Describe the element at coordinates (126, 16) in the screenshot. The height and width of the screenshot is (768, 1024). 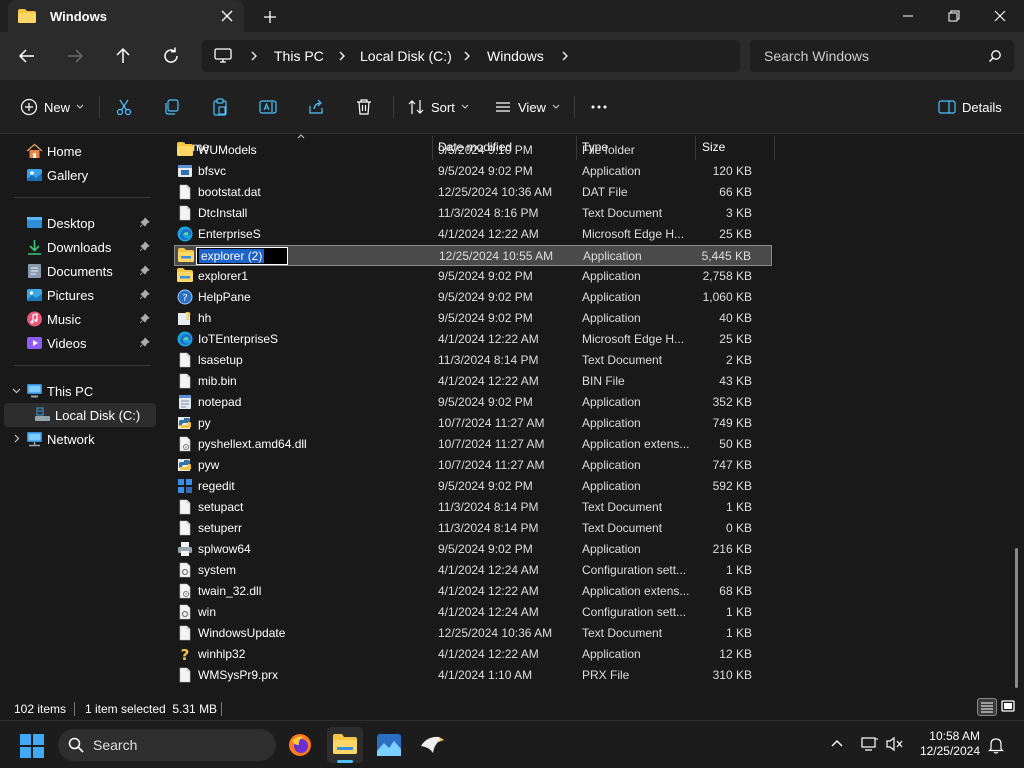
I see `tab-windows: Windows` at that location.